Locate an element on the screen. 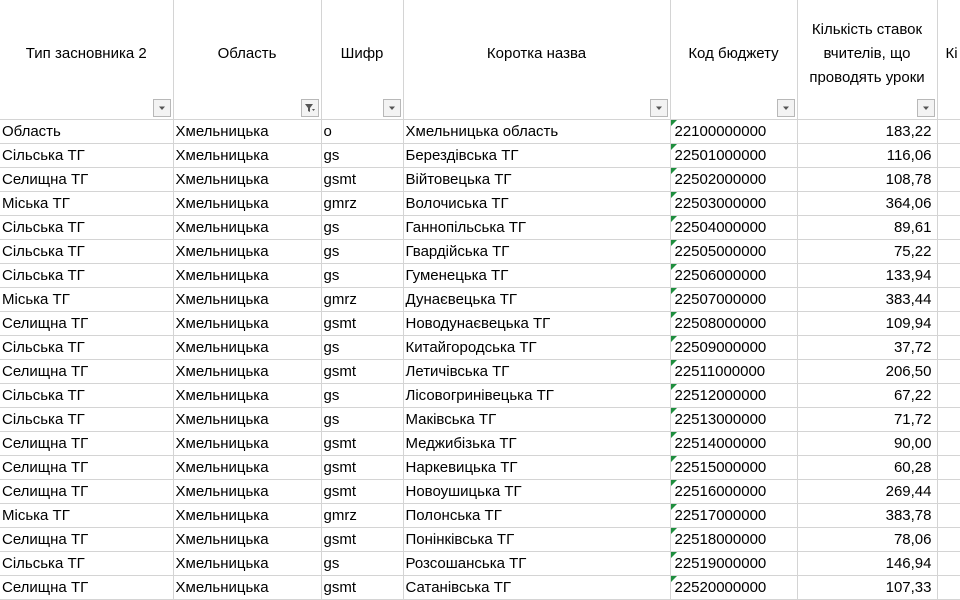  cell-short-name: Наркевицька ТГ is located at coordinates (537, 467).